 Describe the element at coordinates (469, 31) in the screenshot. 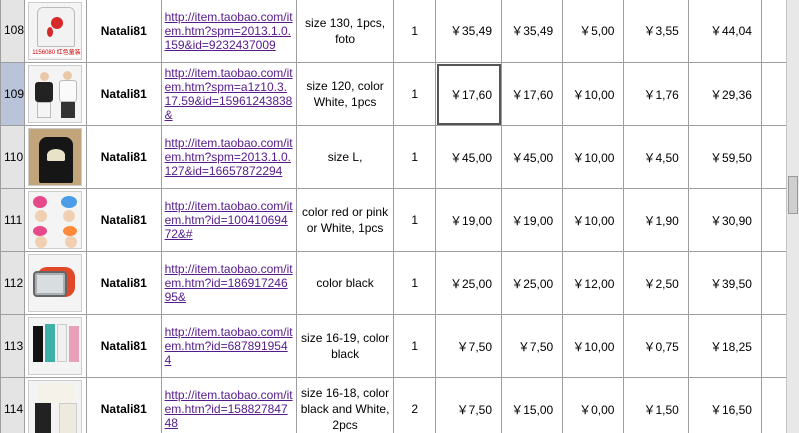

I see `unit-price-cell: ￥35,49` at that location.